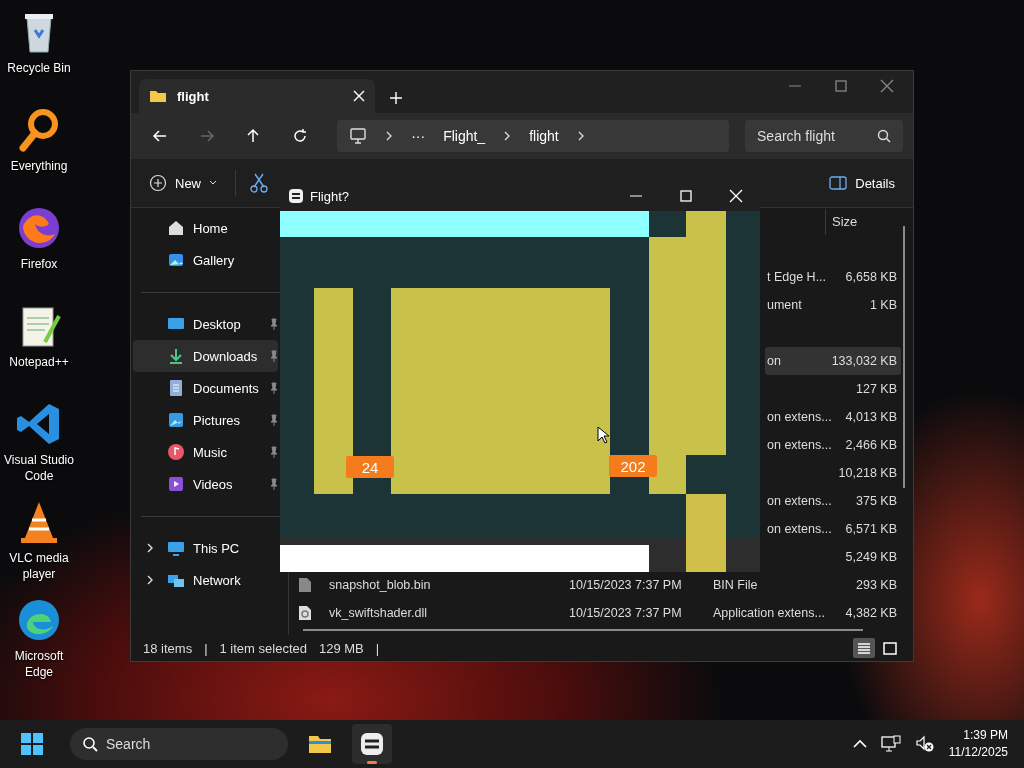 The image size is (1024, 768). What do you see at coordinates (833, 417) in the screenshot?
I see `file-row: on extens... 4,013 KB` at bounding box center [833, 417].